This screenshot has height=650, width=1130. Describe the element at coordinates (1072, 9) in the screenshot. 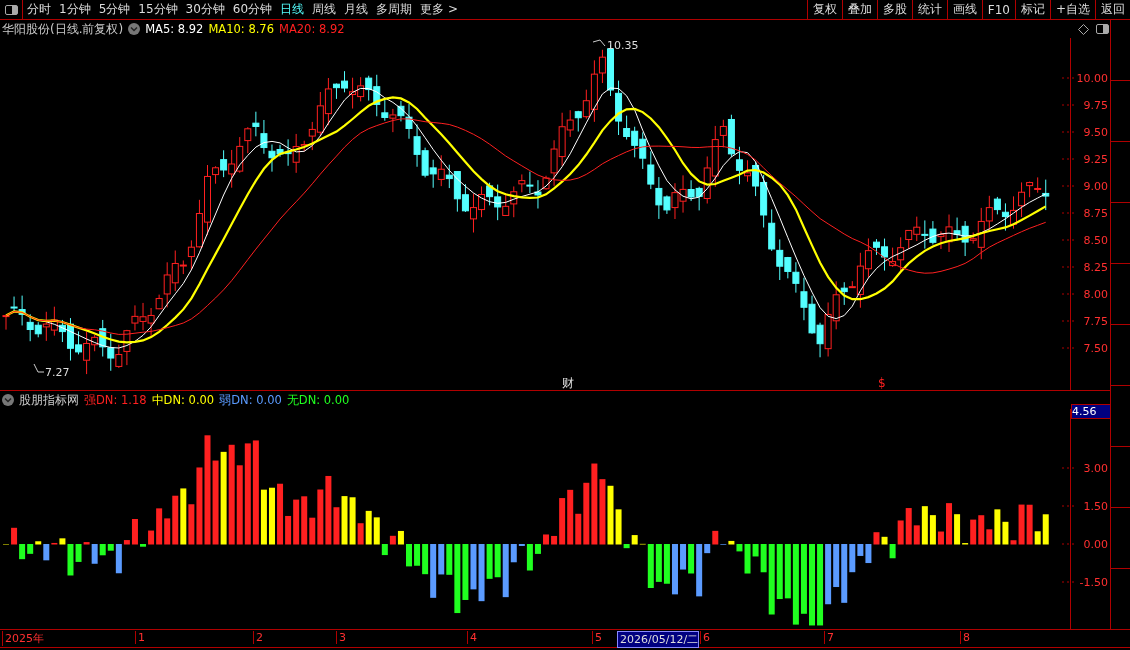

I see `toolbar-button: +自选` at that location.